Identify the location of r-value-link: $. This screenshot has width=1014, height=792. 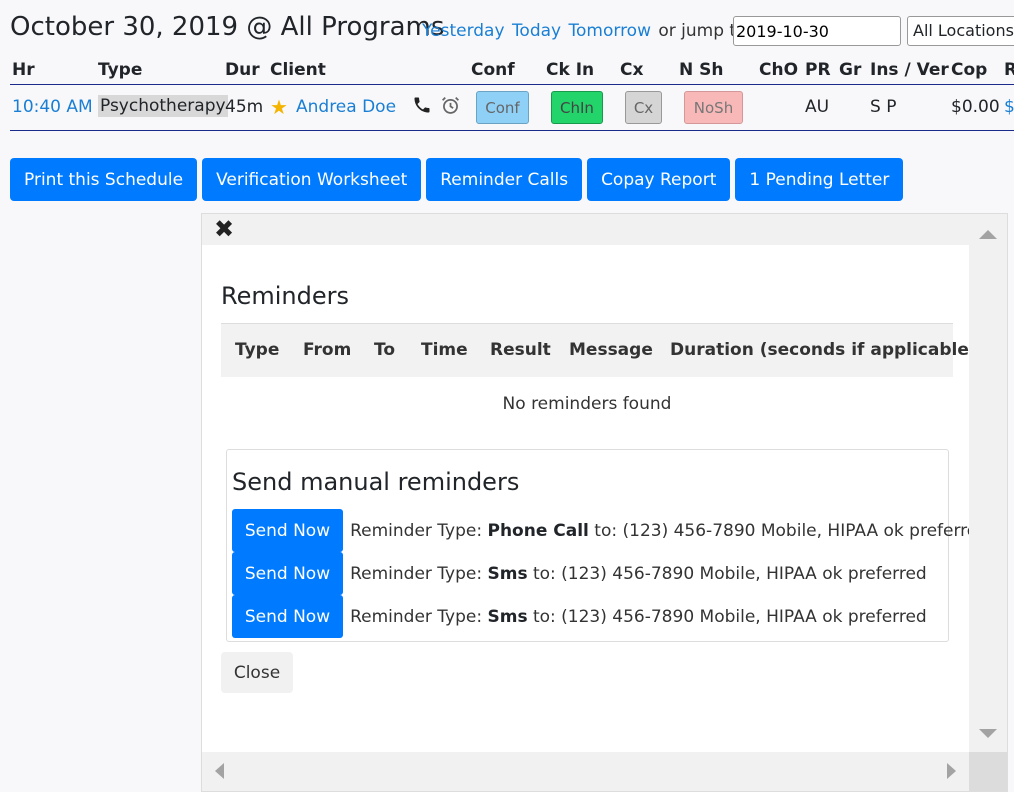
(1009, 107).